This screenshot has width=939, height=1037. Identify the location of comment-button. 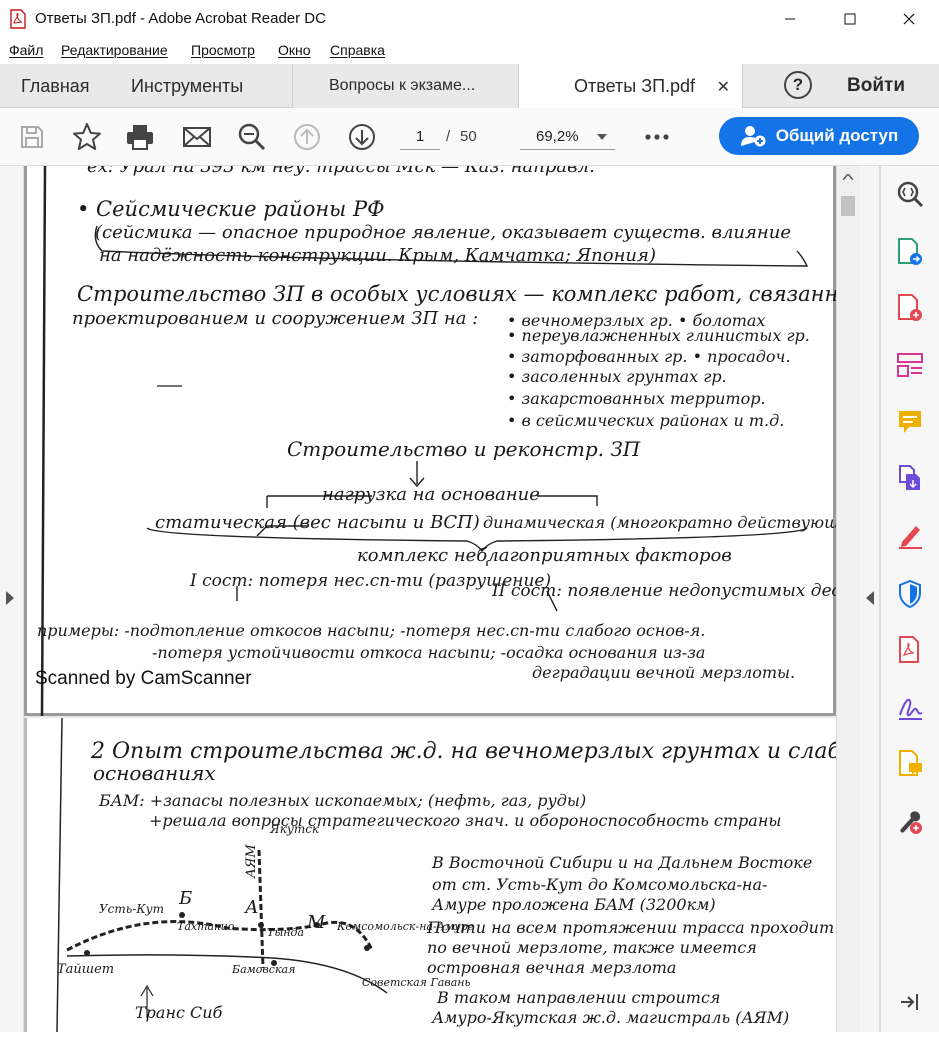
(910, 422).